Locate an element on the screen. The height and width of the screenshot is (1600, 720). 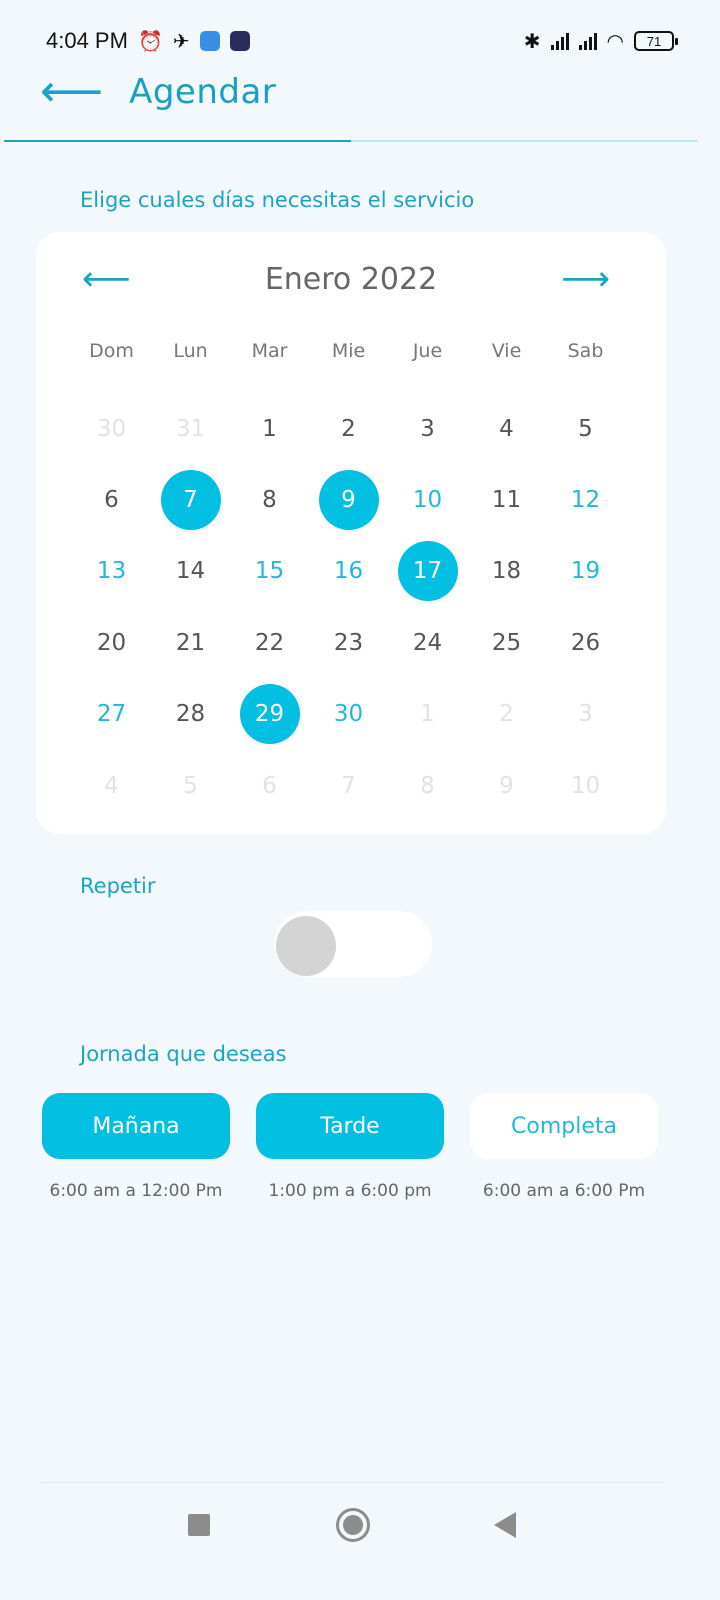
calendar-day-label: 25 is located at coordinates (506, 642).